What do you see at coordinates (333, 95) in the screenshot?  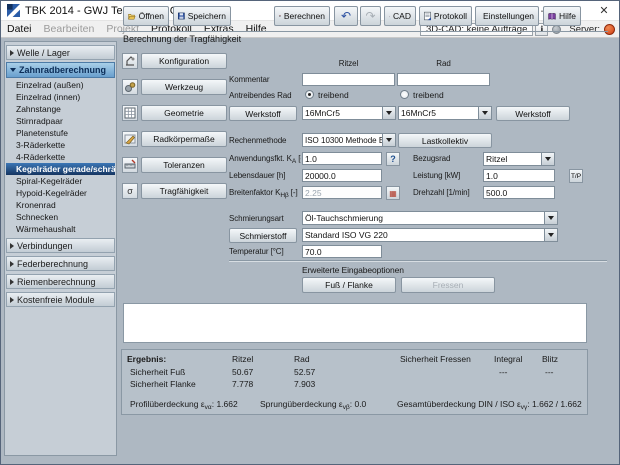 I see `driving-pinion-radio-label: treibend` at bounding box center [333, 95].